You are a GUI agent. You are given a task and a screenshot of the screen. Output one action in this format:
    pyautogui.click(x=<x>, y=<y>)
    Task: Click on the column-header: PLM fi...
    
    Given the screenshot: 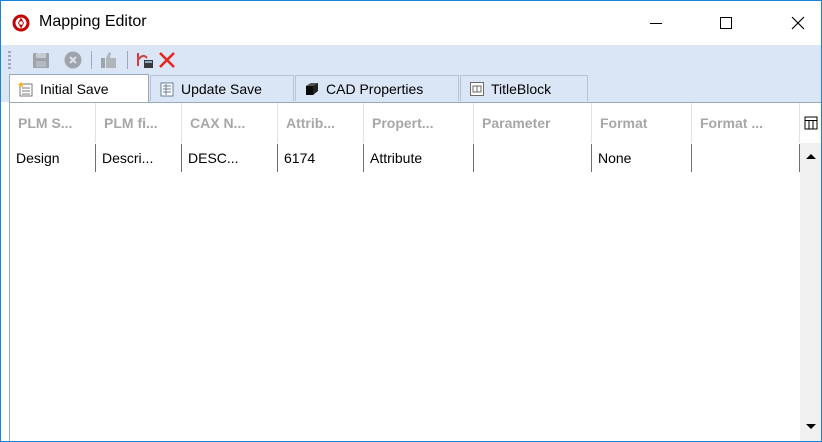 What is the action you would take?
    pyautogui.click(x=139, y=123)
    